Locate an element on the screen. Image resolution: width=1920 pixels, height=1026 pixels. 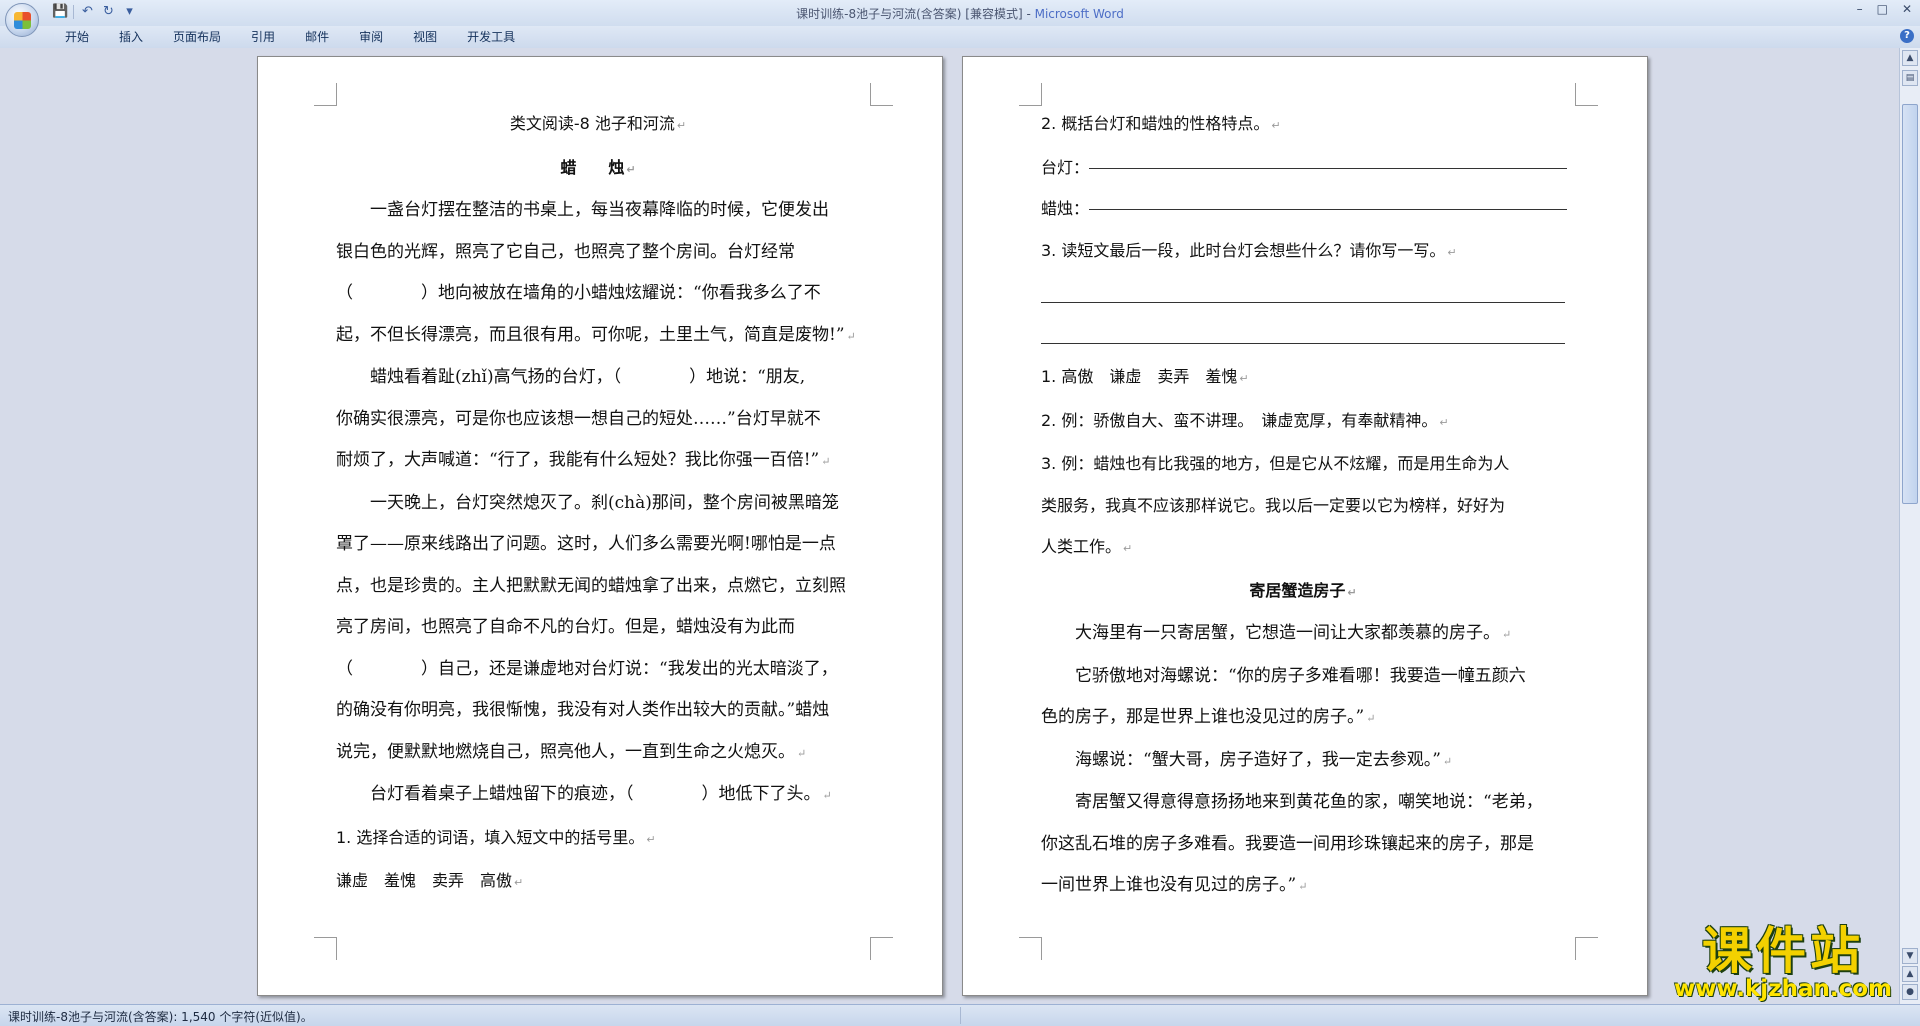
answer-2: 2. 例：骄傲自大、蛮不讲理。 谦虚宽厚，有奉献精神。 ↵ is located at coordinates (1245, 420).